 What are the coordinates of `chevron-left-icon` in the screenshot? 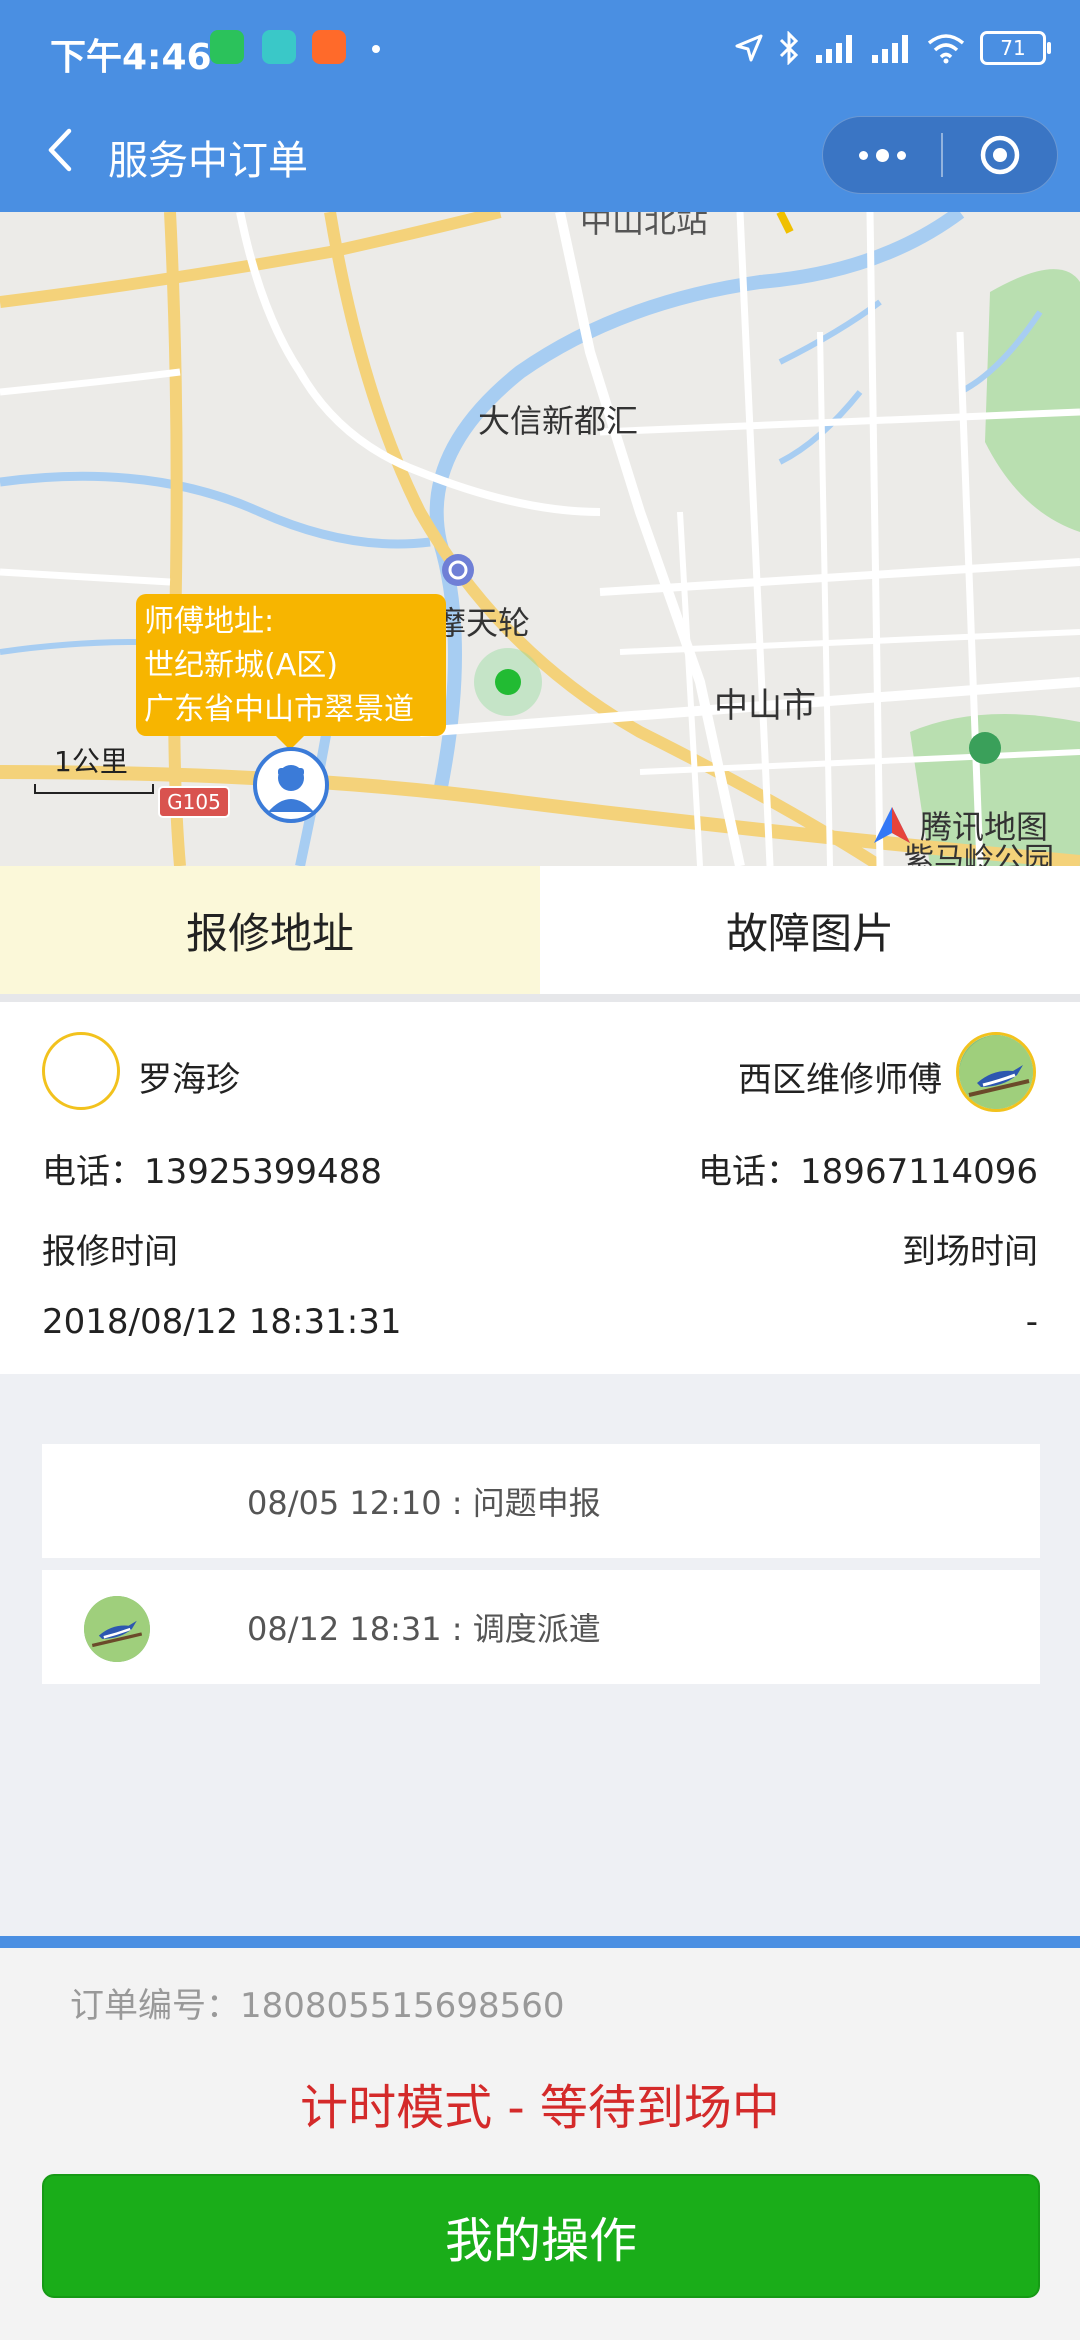 It's located at (60, 150).